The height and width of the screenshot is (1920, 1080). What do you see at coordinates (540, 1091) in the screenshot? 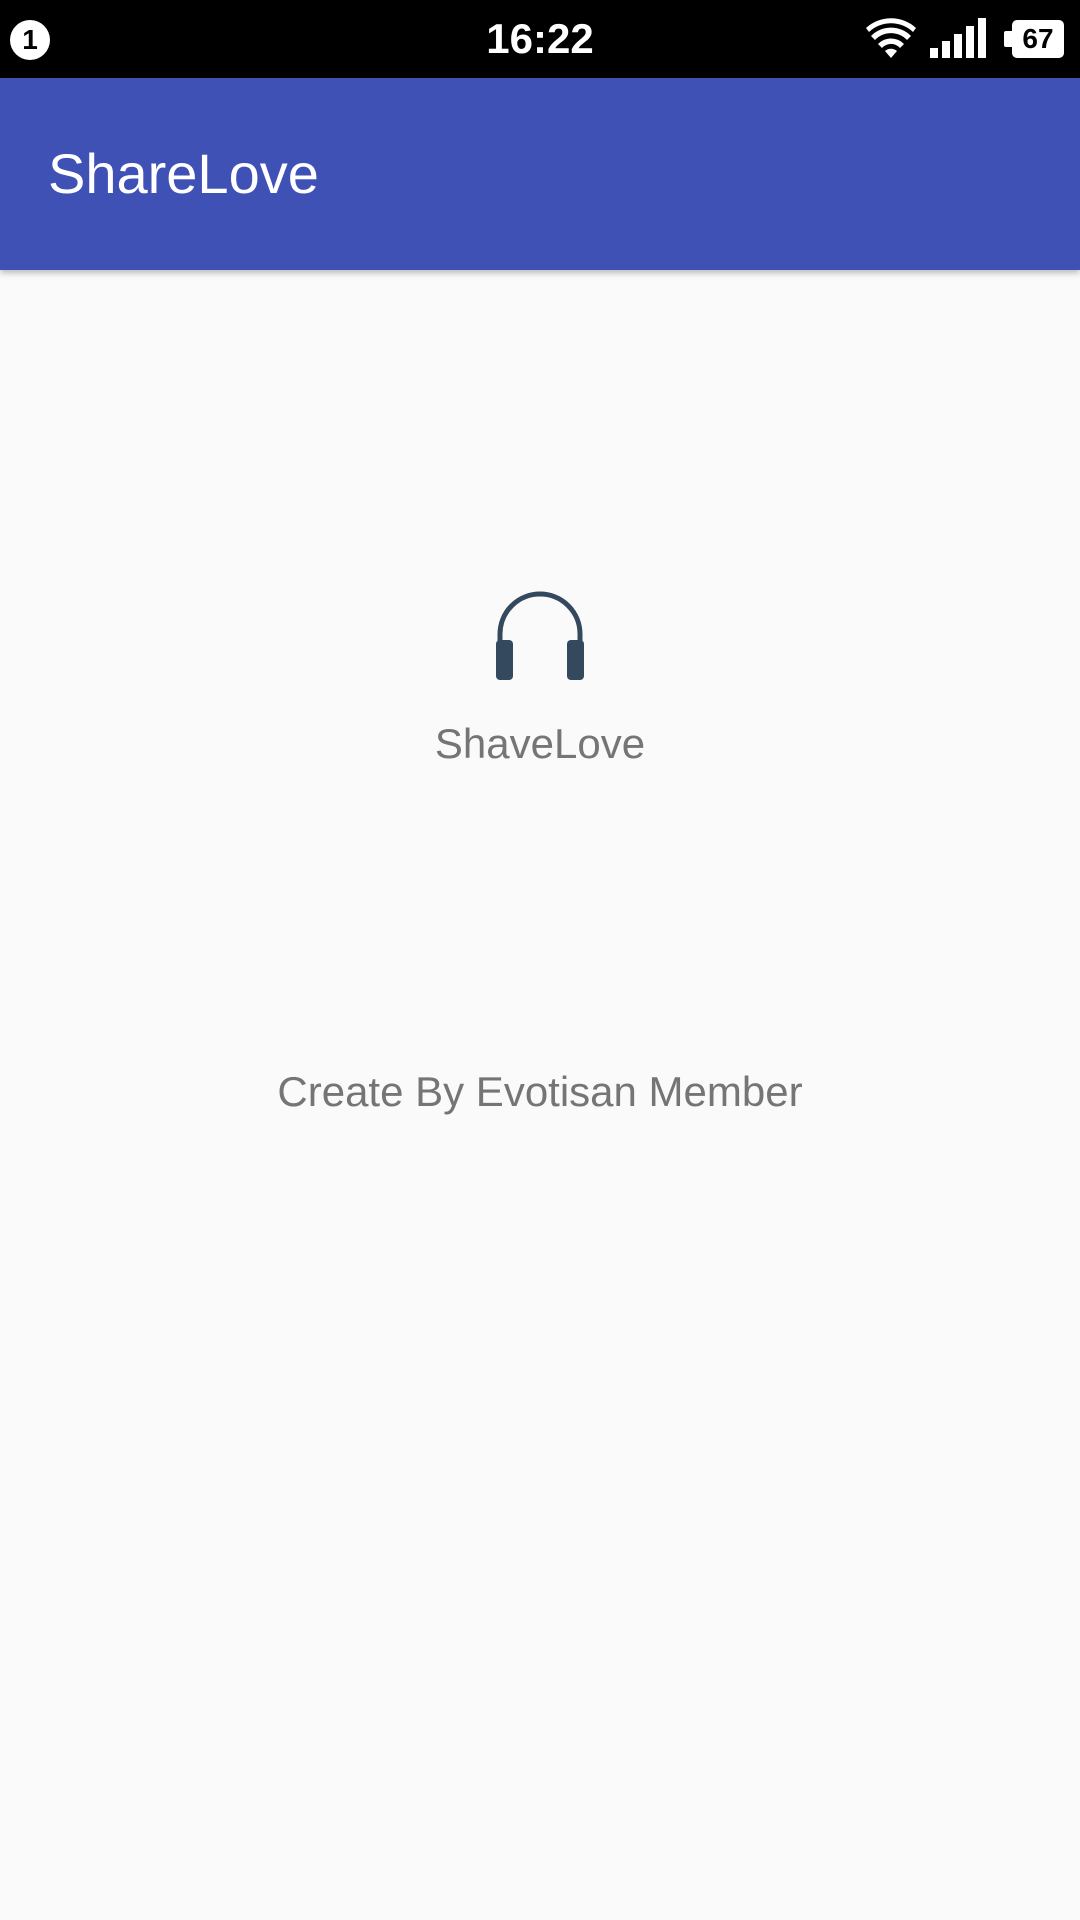
I see `credit-text: Create By Evotisan Member` at bounding box center [540, 1091].